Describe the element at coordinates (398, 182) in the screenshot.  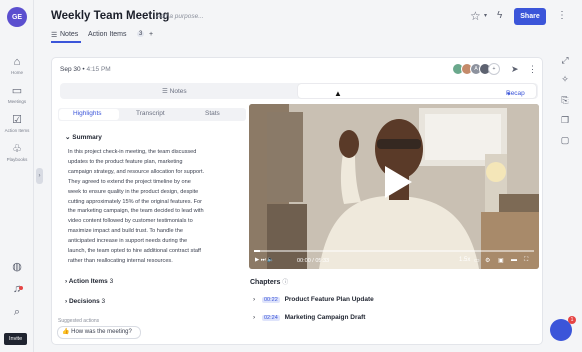
I see `play-icon` at that location.